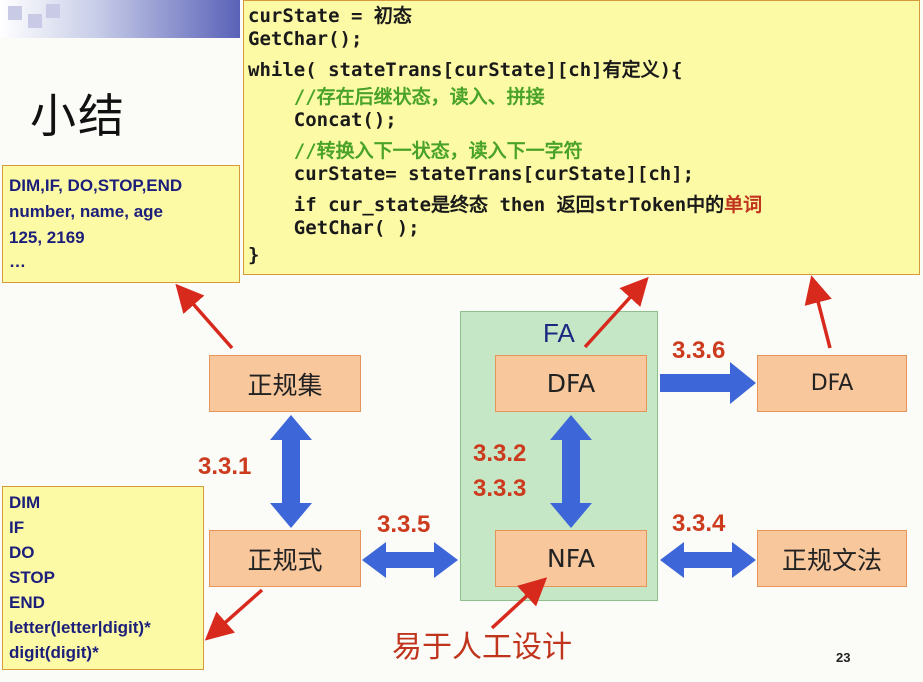 The width and height of the screenshot is (923, 682). What do you see at coordinates (616, 312) in the screenshot?
I see `red-arrow-dfa-to-code` at bounding box center [616, 312].